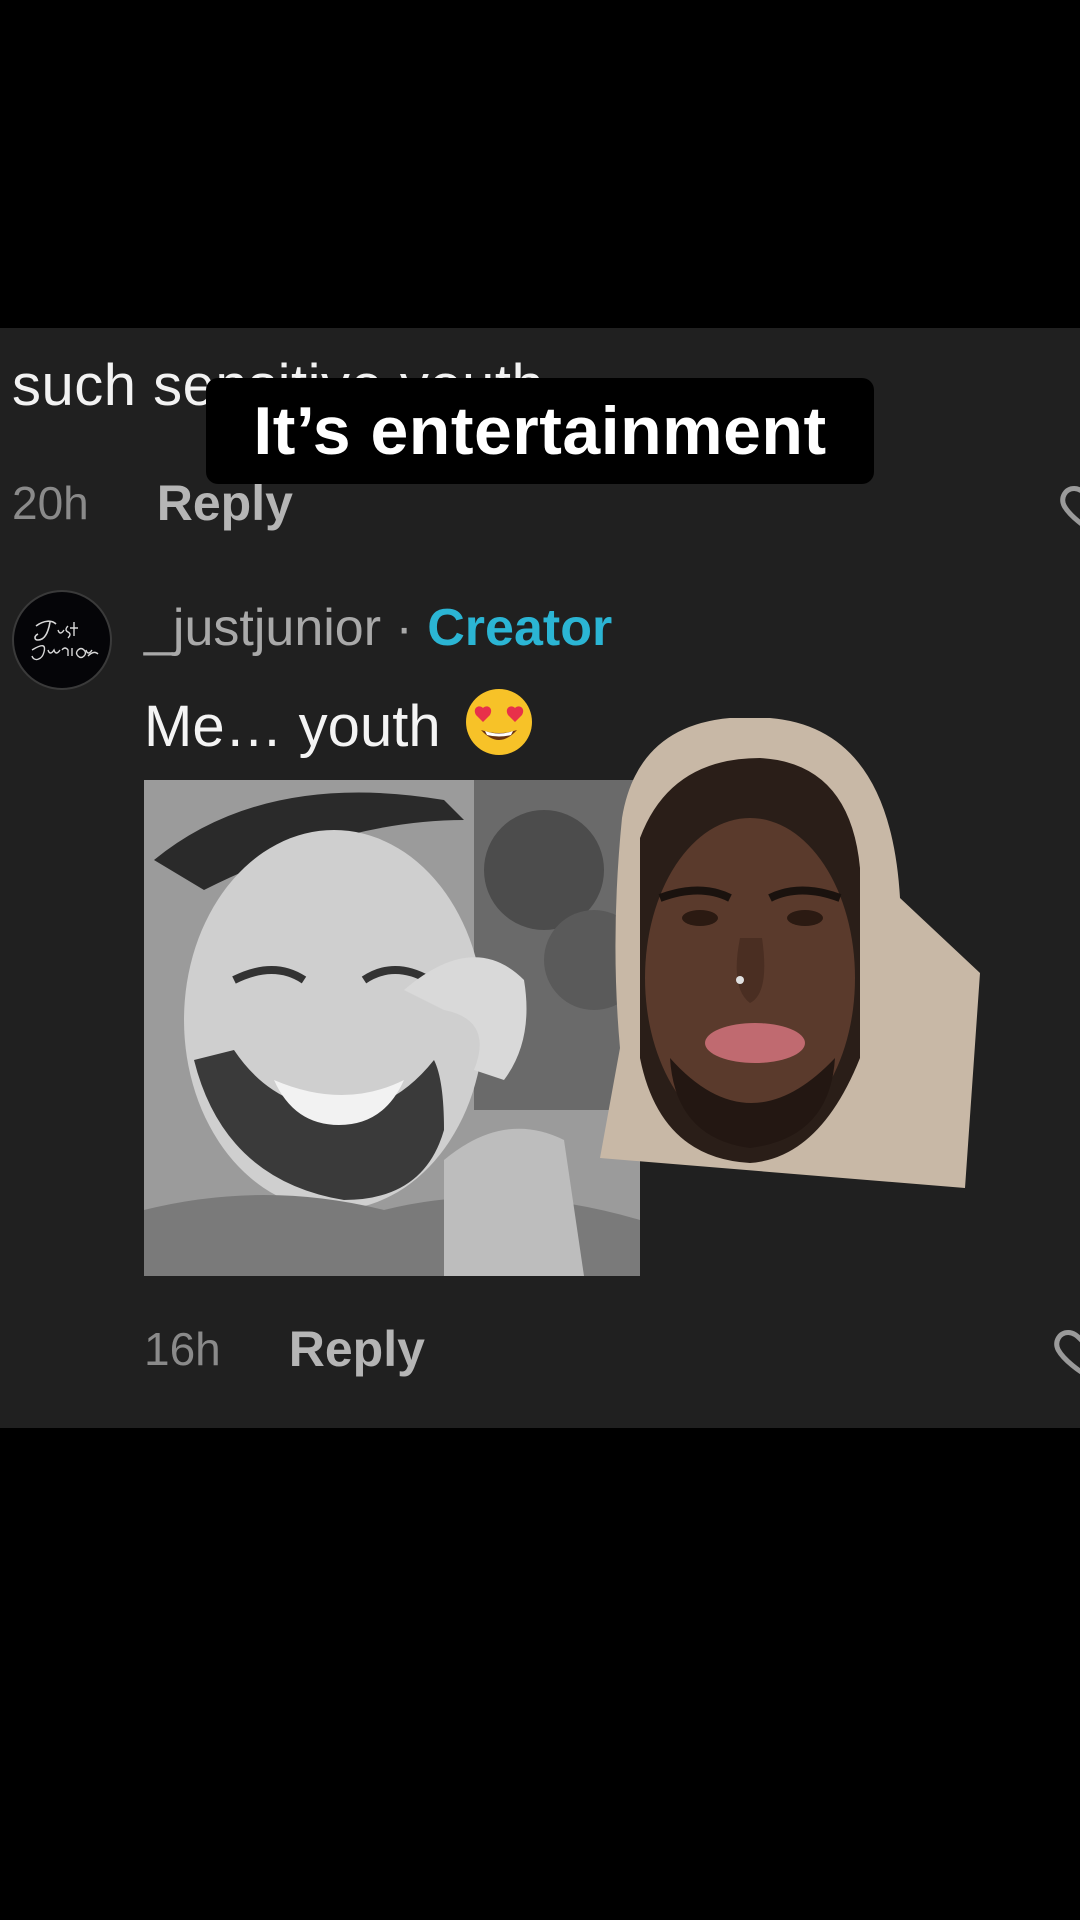 The height and width of the screenshot is (1920, 1080). Describe the element at coordinates (182, 1349) in the screenshot. I see `comment-time: 16h` at that location.